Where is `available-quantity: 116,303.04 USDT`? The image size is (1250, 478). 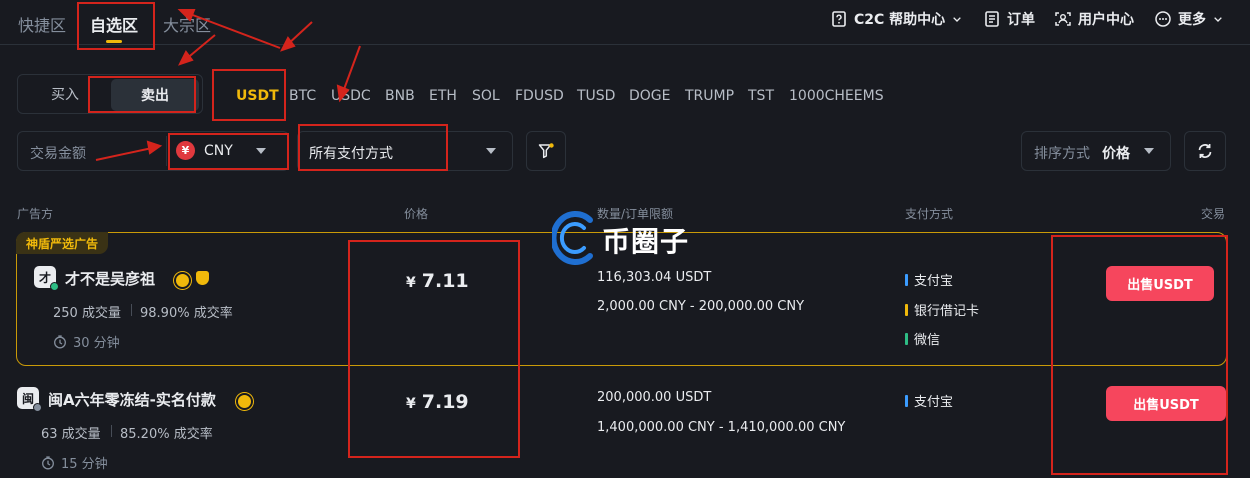
available-quantity: 116,303.04 USDT is located at coordinates (654, 277).